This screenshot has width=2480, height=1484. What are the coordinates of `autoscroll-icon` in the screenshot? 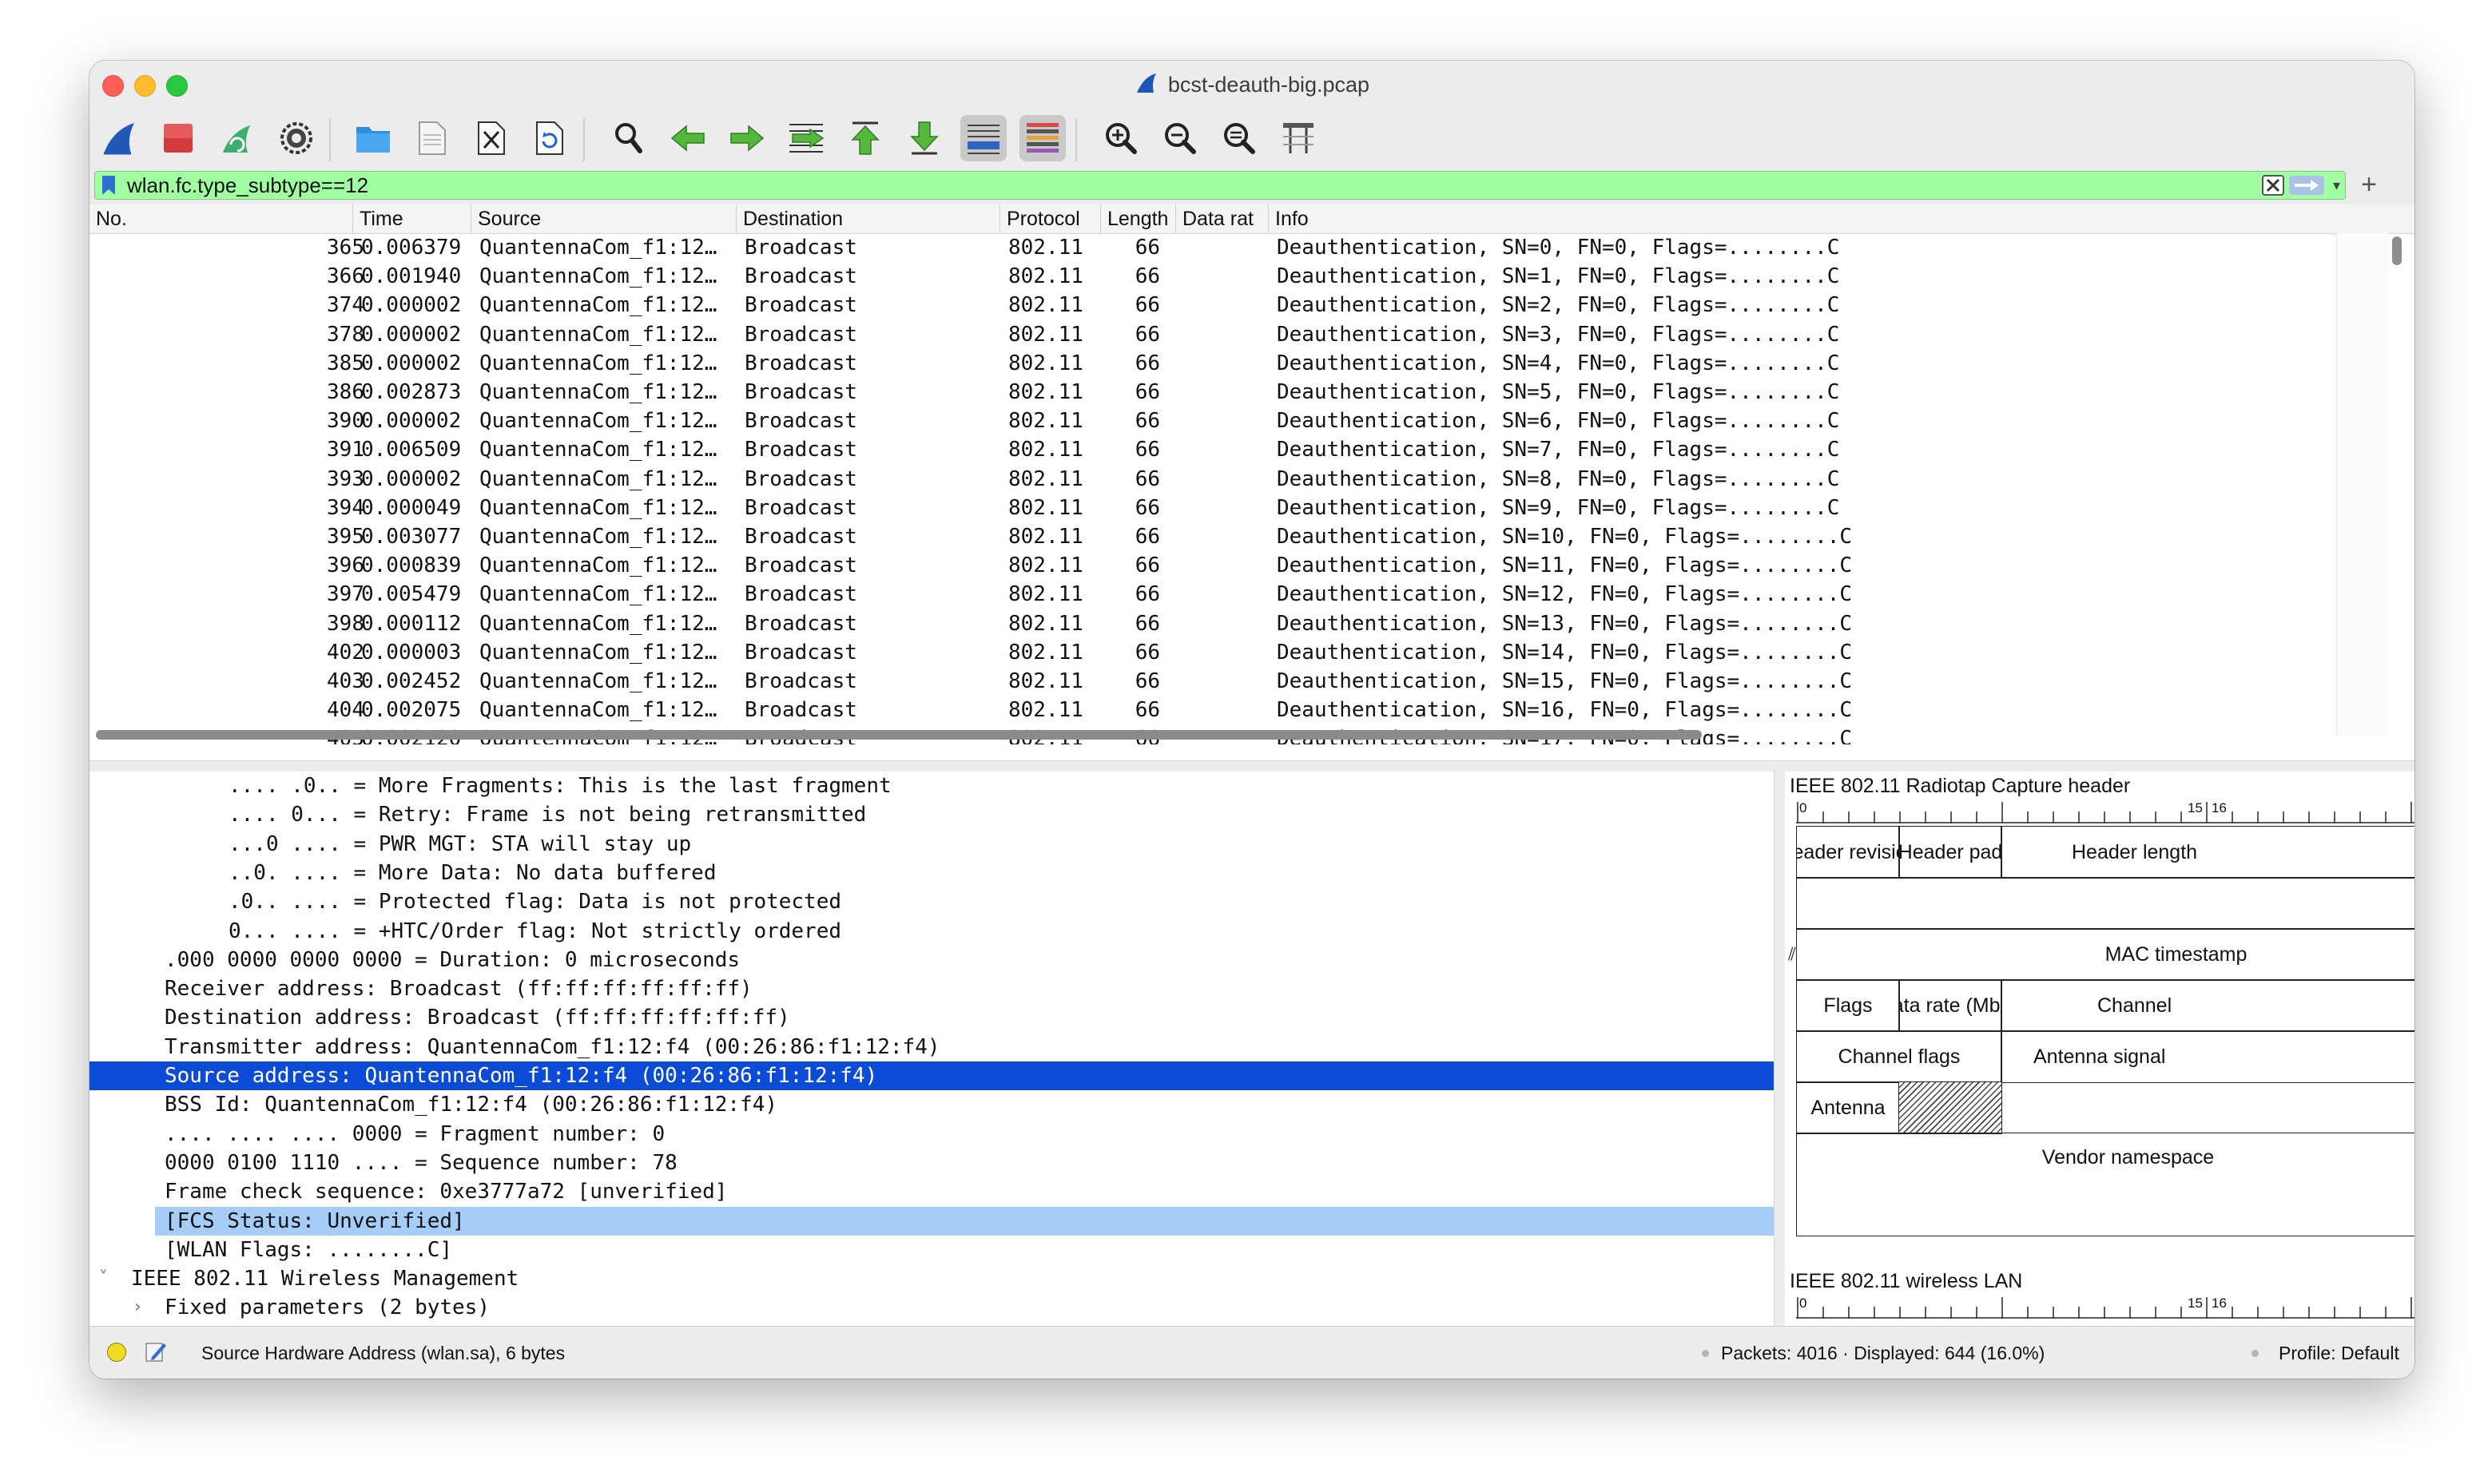 It's located at (984, 138).